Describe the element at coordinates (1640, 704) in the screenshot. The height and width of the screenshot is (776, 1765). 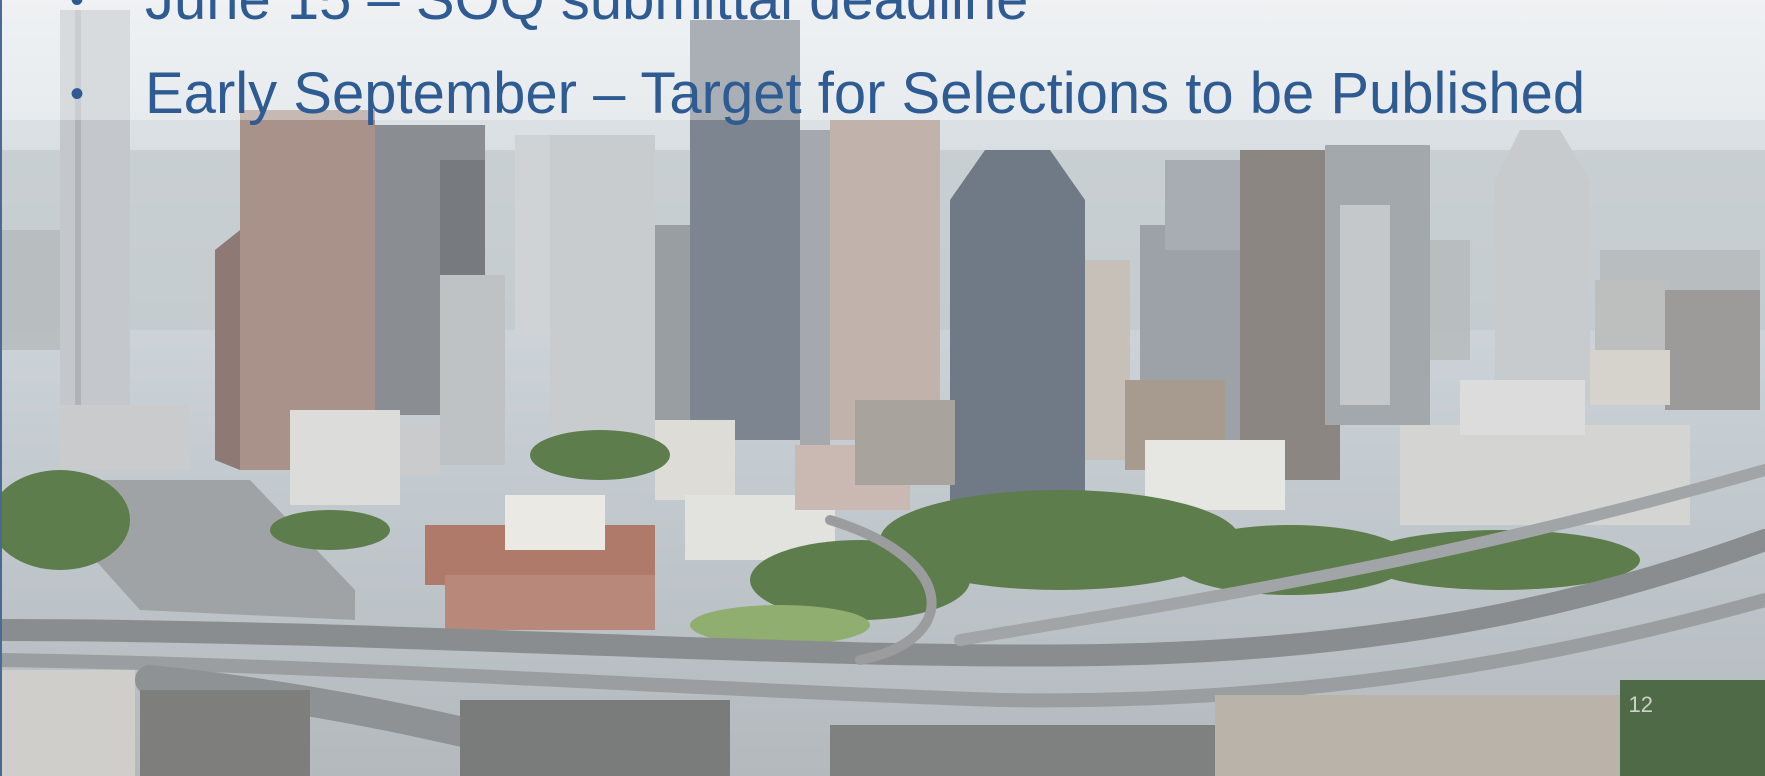
I see `slide-page-number: 12` at that location.